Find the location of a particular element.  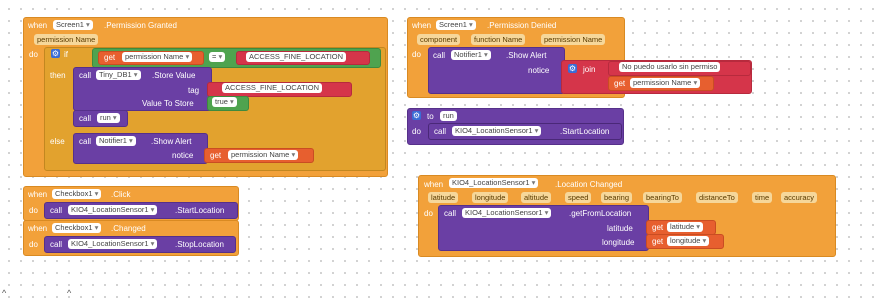

to-label: to is located at coordinates (430, 116).